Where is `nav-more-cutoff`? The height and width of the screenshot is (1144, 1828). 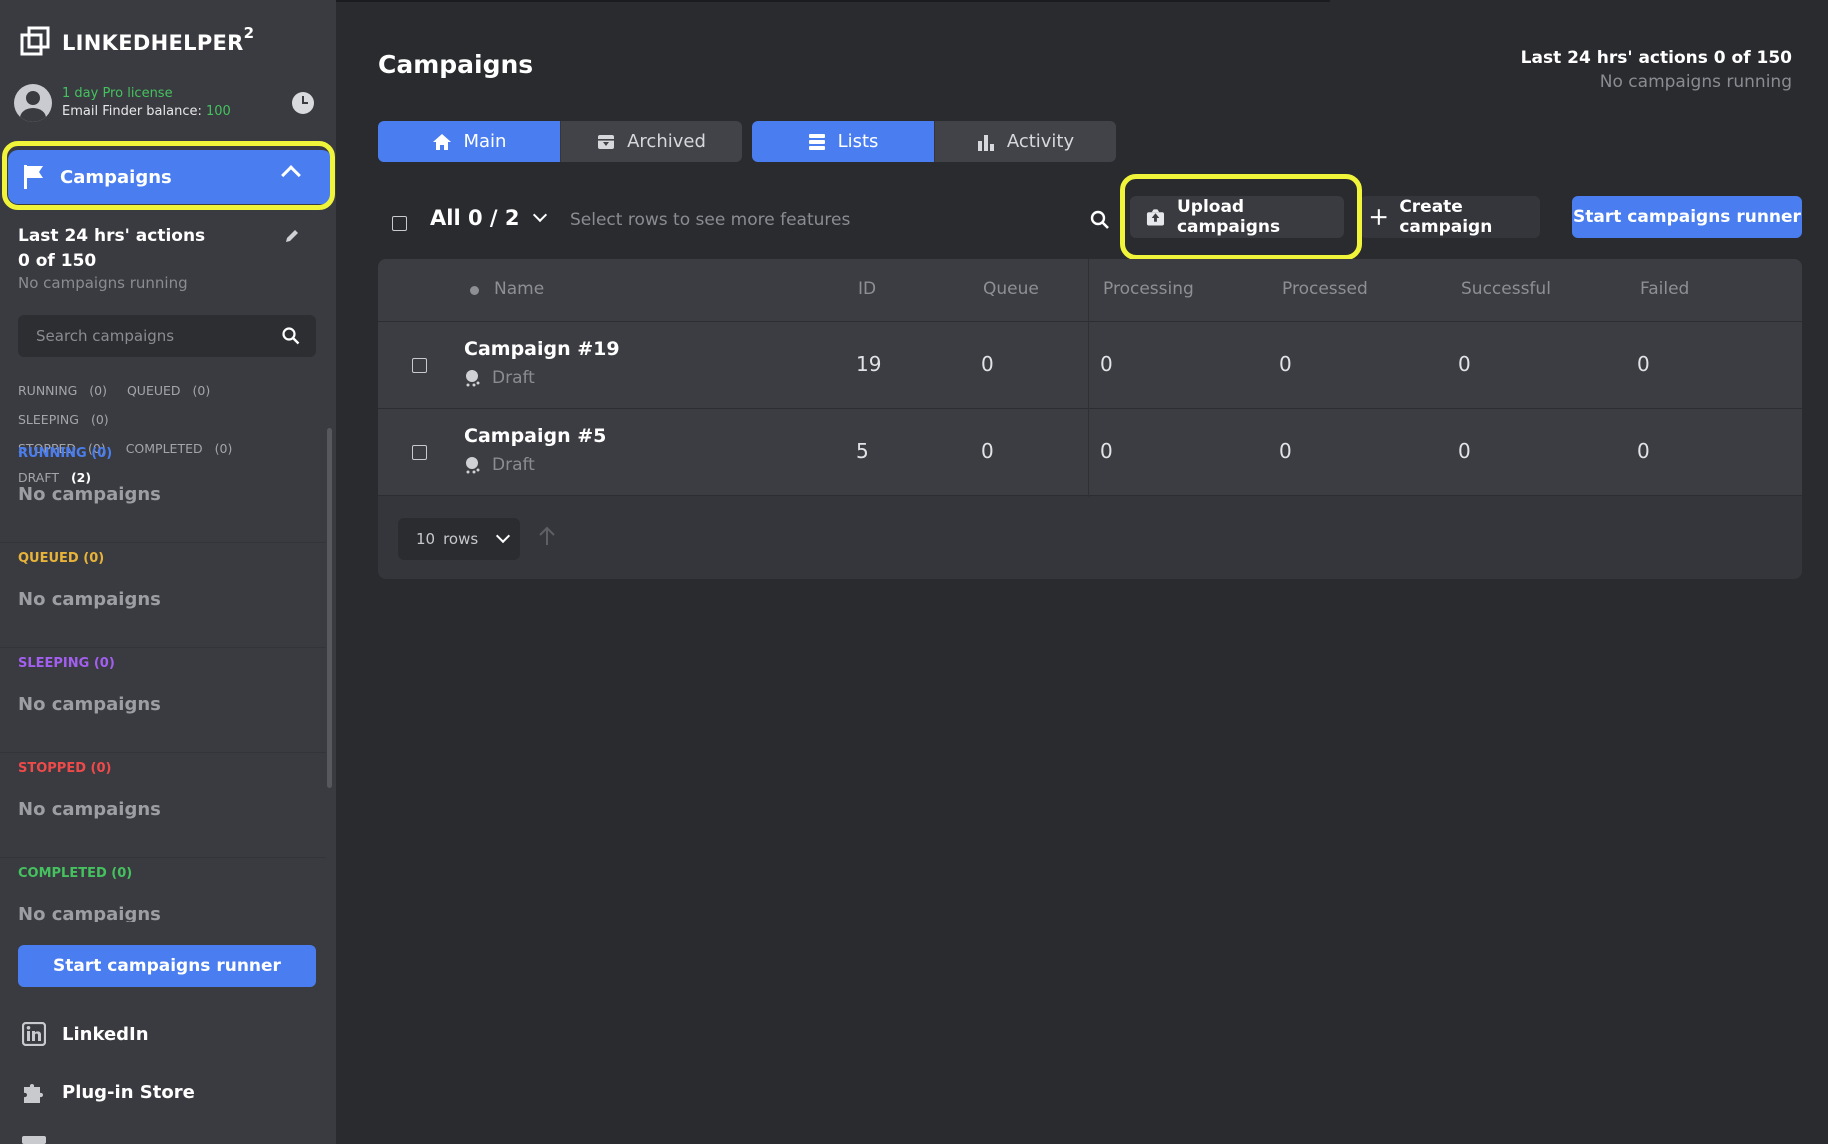 nav-more-cutoff is located at coordinates (34, 1140).